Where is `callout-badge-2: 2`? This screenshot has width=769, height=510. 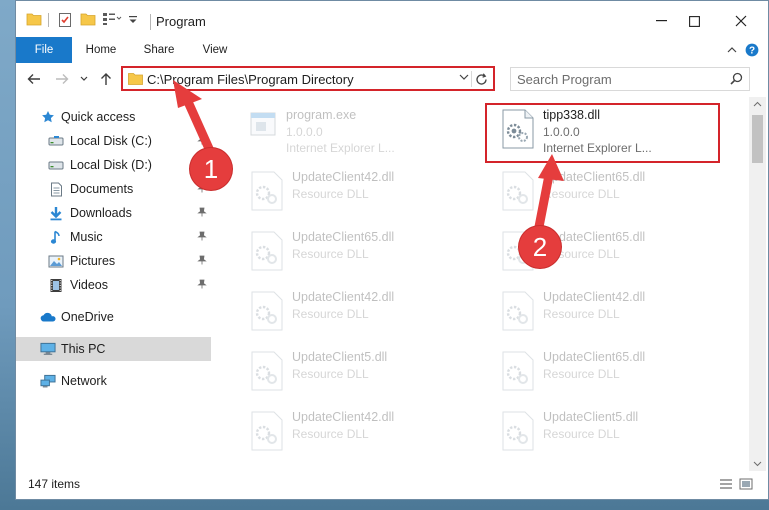
callout-badge-2: 2 is located at coordinates (540, 247).